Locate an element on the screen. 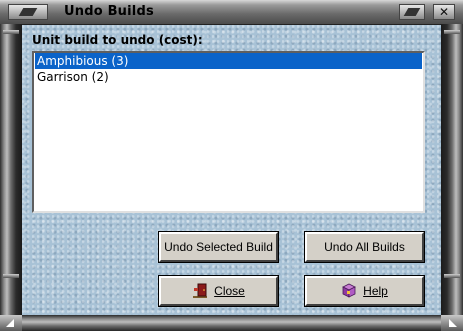 Image resolution: width=463 pixels, height=331 pixels. resize-corner-left is located at coordinates (11, 323).